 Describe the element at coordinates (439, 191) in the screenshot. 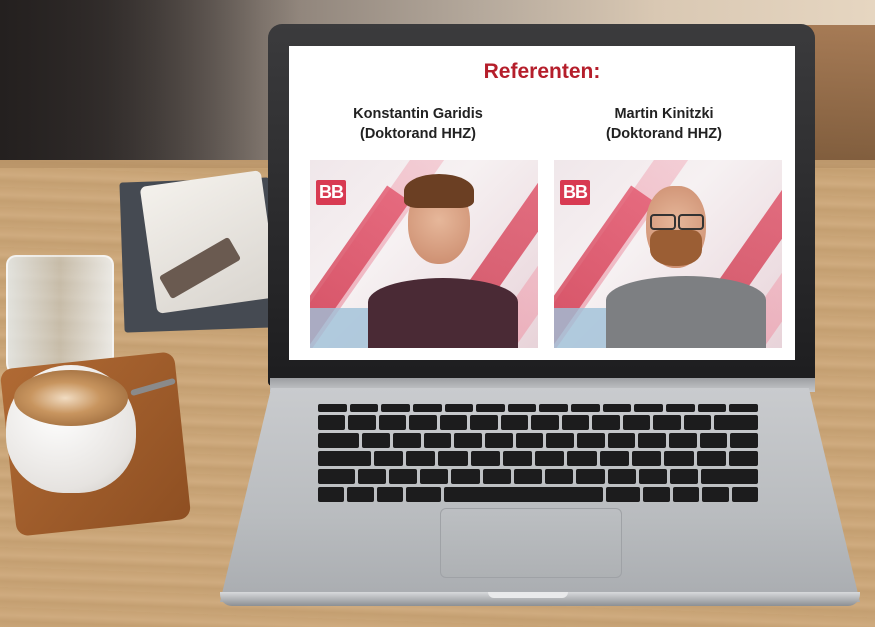

I see `speaker-1-hair` at that location.